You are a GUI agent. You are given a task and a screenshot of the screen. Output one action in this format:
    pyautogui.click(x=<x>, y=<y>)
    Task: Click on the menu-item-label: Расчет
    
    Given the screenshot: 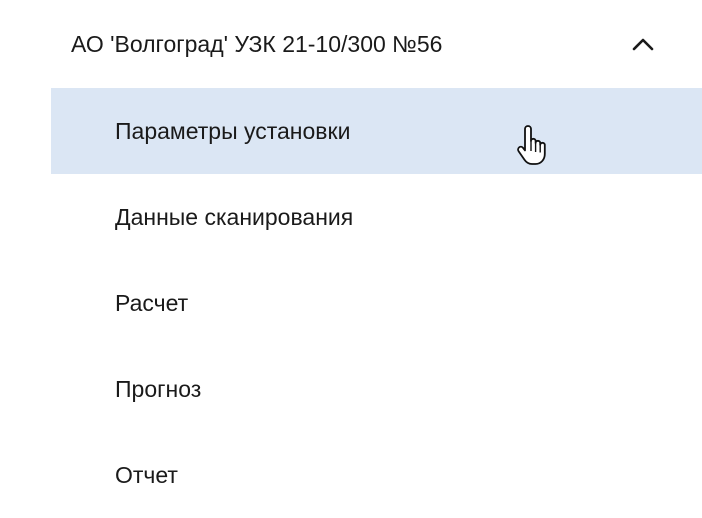 What is the action you would take?
    pyautogui.click(x=152, y=303)
    